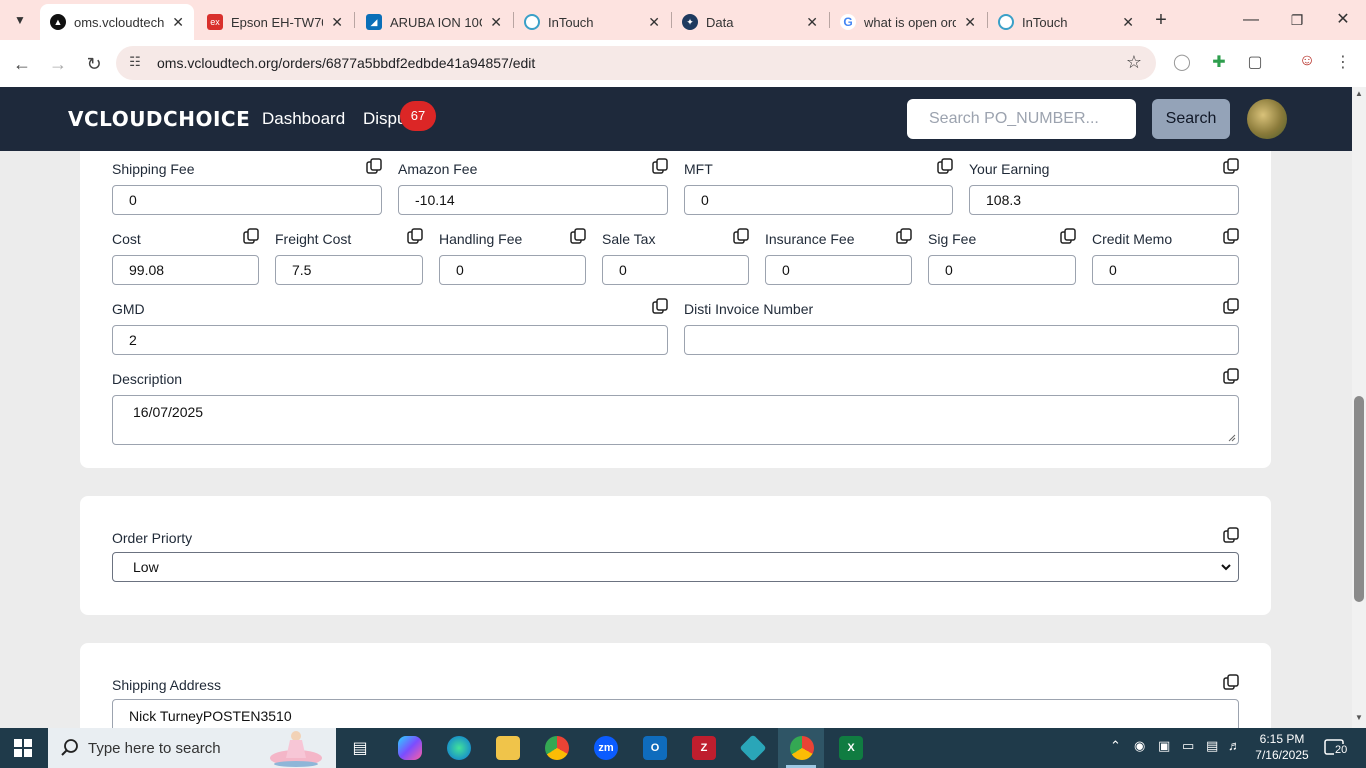 The width and height of the screenshot is (1366, 768). What do you see at coordinates (1188, 746) in the screenshot?
I see `battery-icon: ▭` at bounding box center [1188, 746].